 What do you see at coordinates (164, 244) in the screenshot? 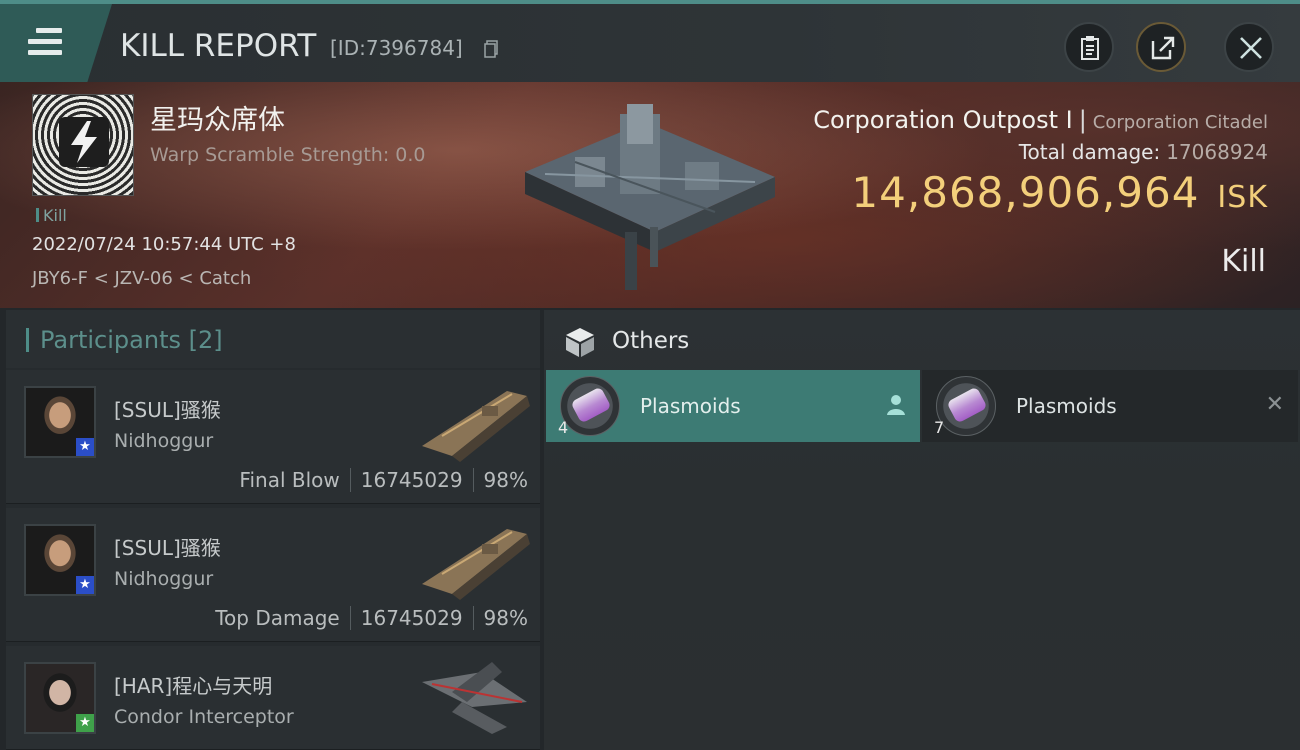
I see `kill-datetime: 2022/07/24 10:57:44 UTC +8` at bounding box center [164, 244].